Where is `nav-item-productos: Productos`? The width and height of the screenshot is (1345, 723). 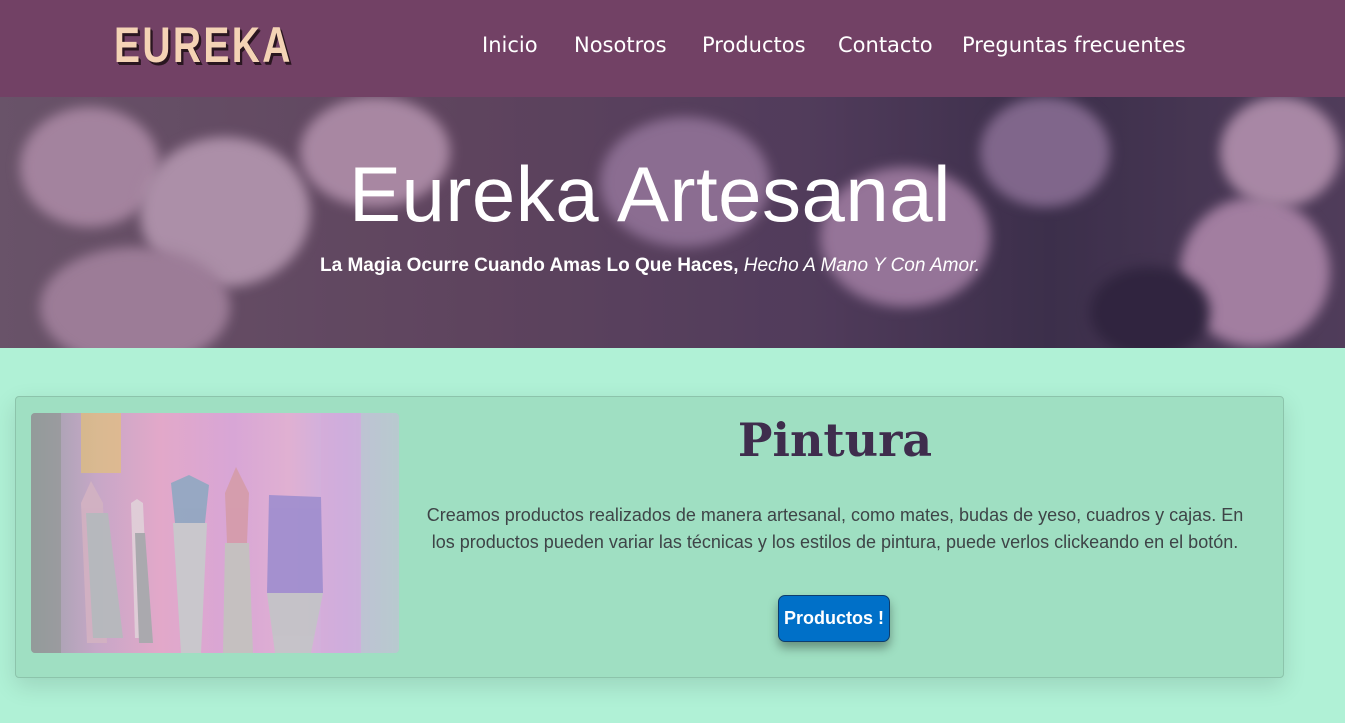
nav-item-productos: Productos is located at coordinates (754, 45).